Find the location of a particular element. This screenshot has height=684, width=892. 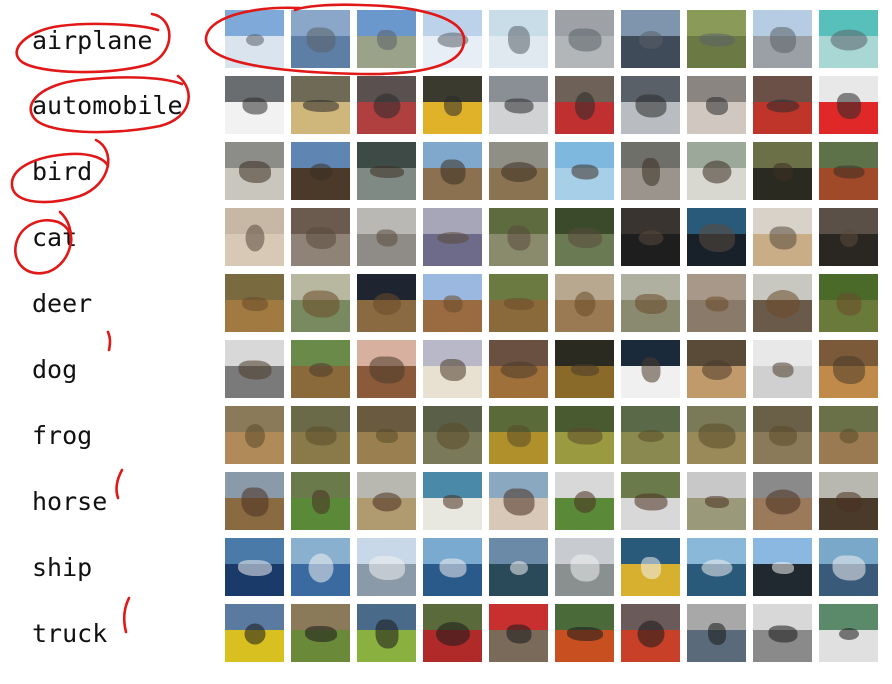

ink-tick-truck is located at coordinates (127, 615).